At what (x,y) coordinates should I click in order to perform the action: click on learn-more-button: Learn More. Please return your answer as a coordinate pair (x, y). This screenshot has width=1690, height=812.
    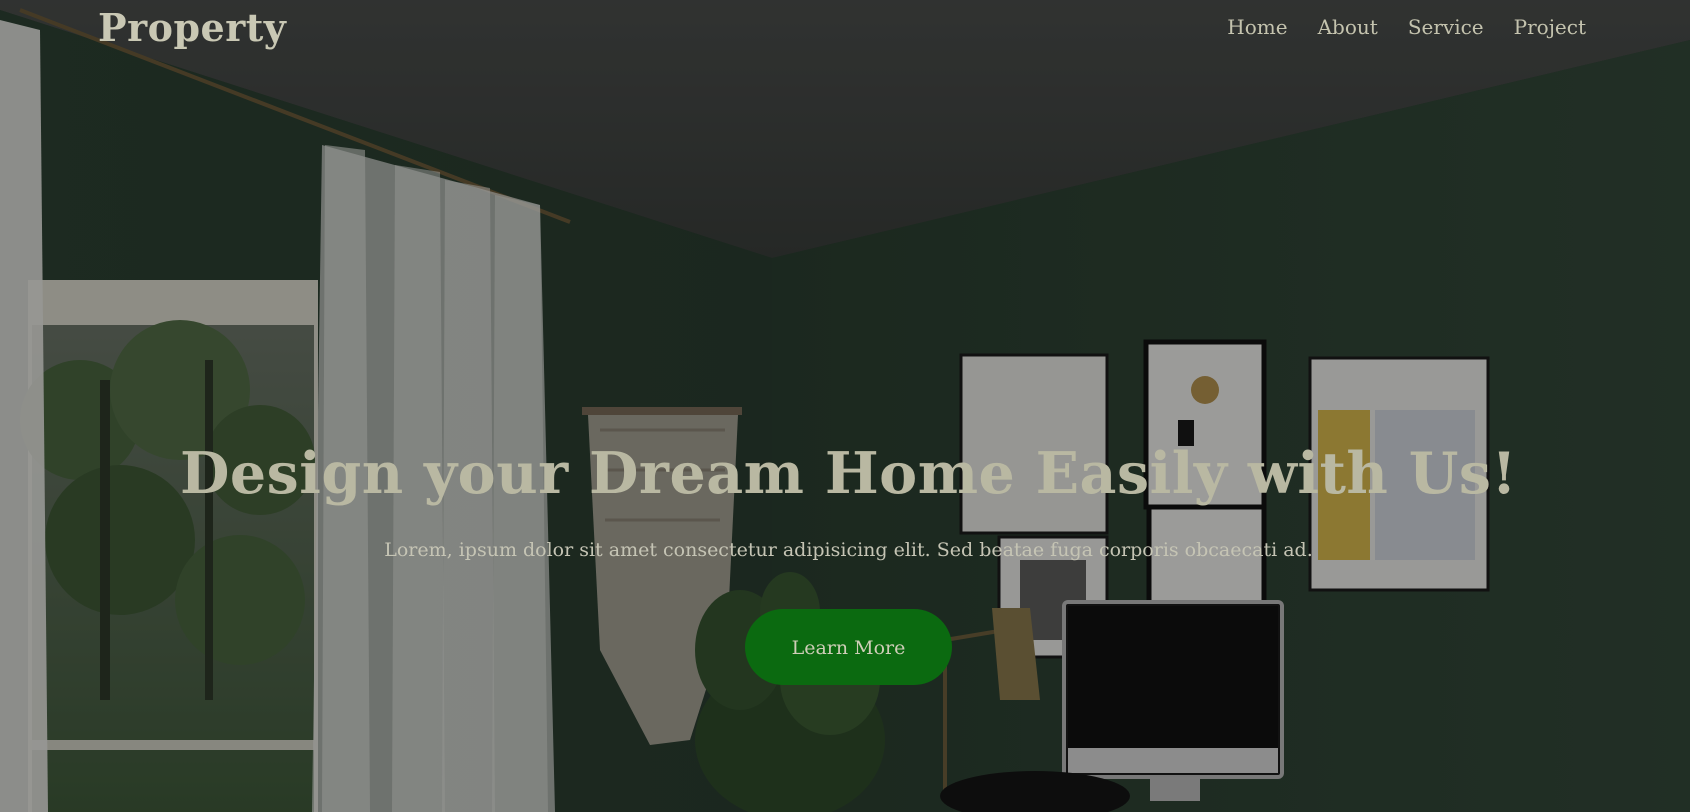
    Looking at the image, I should click on (848, 647).